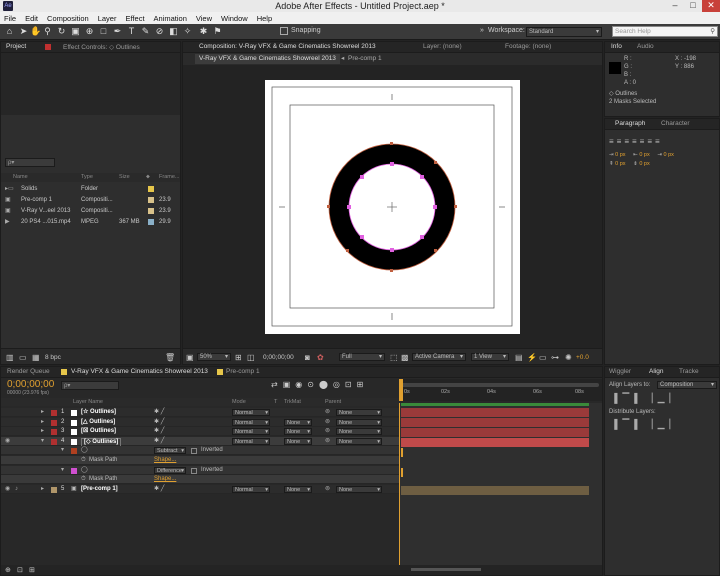  What do you see at coordinates (117, 31) in the screenshot?
I see `pen-tool-icon: ✒` at bounding box center [117, 31].